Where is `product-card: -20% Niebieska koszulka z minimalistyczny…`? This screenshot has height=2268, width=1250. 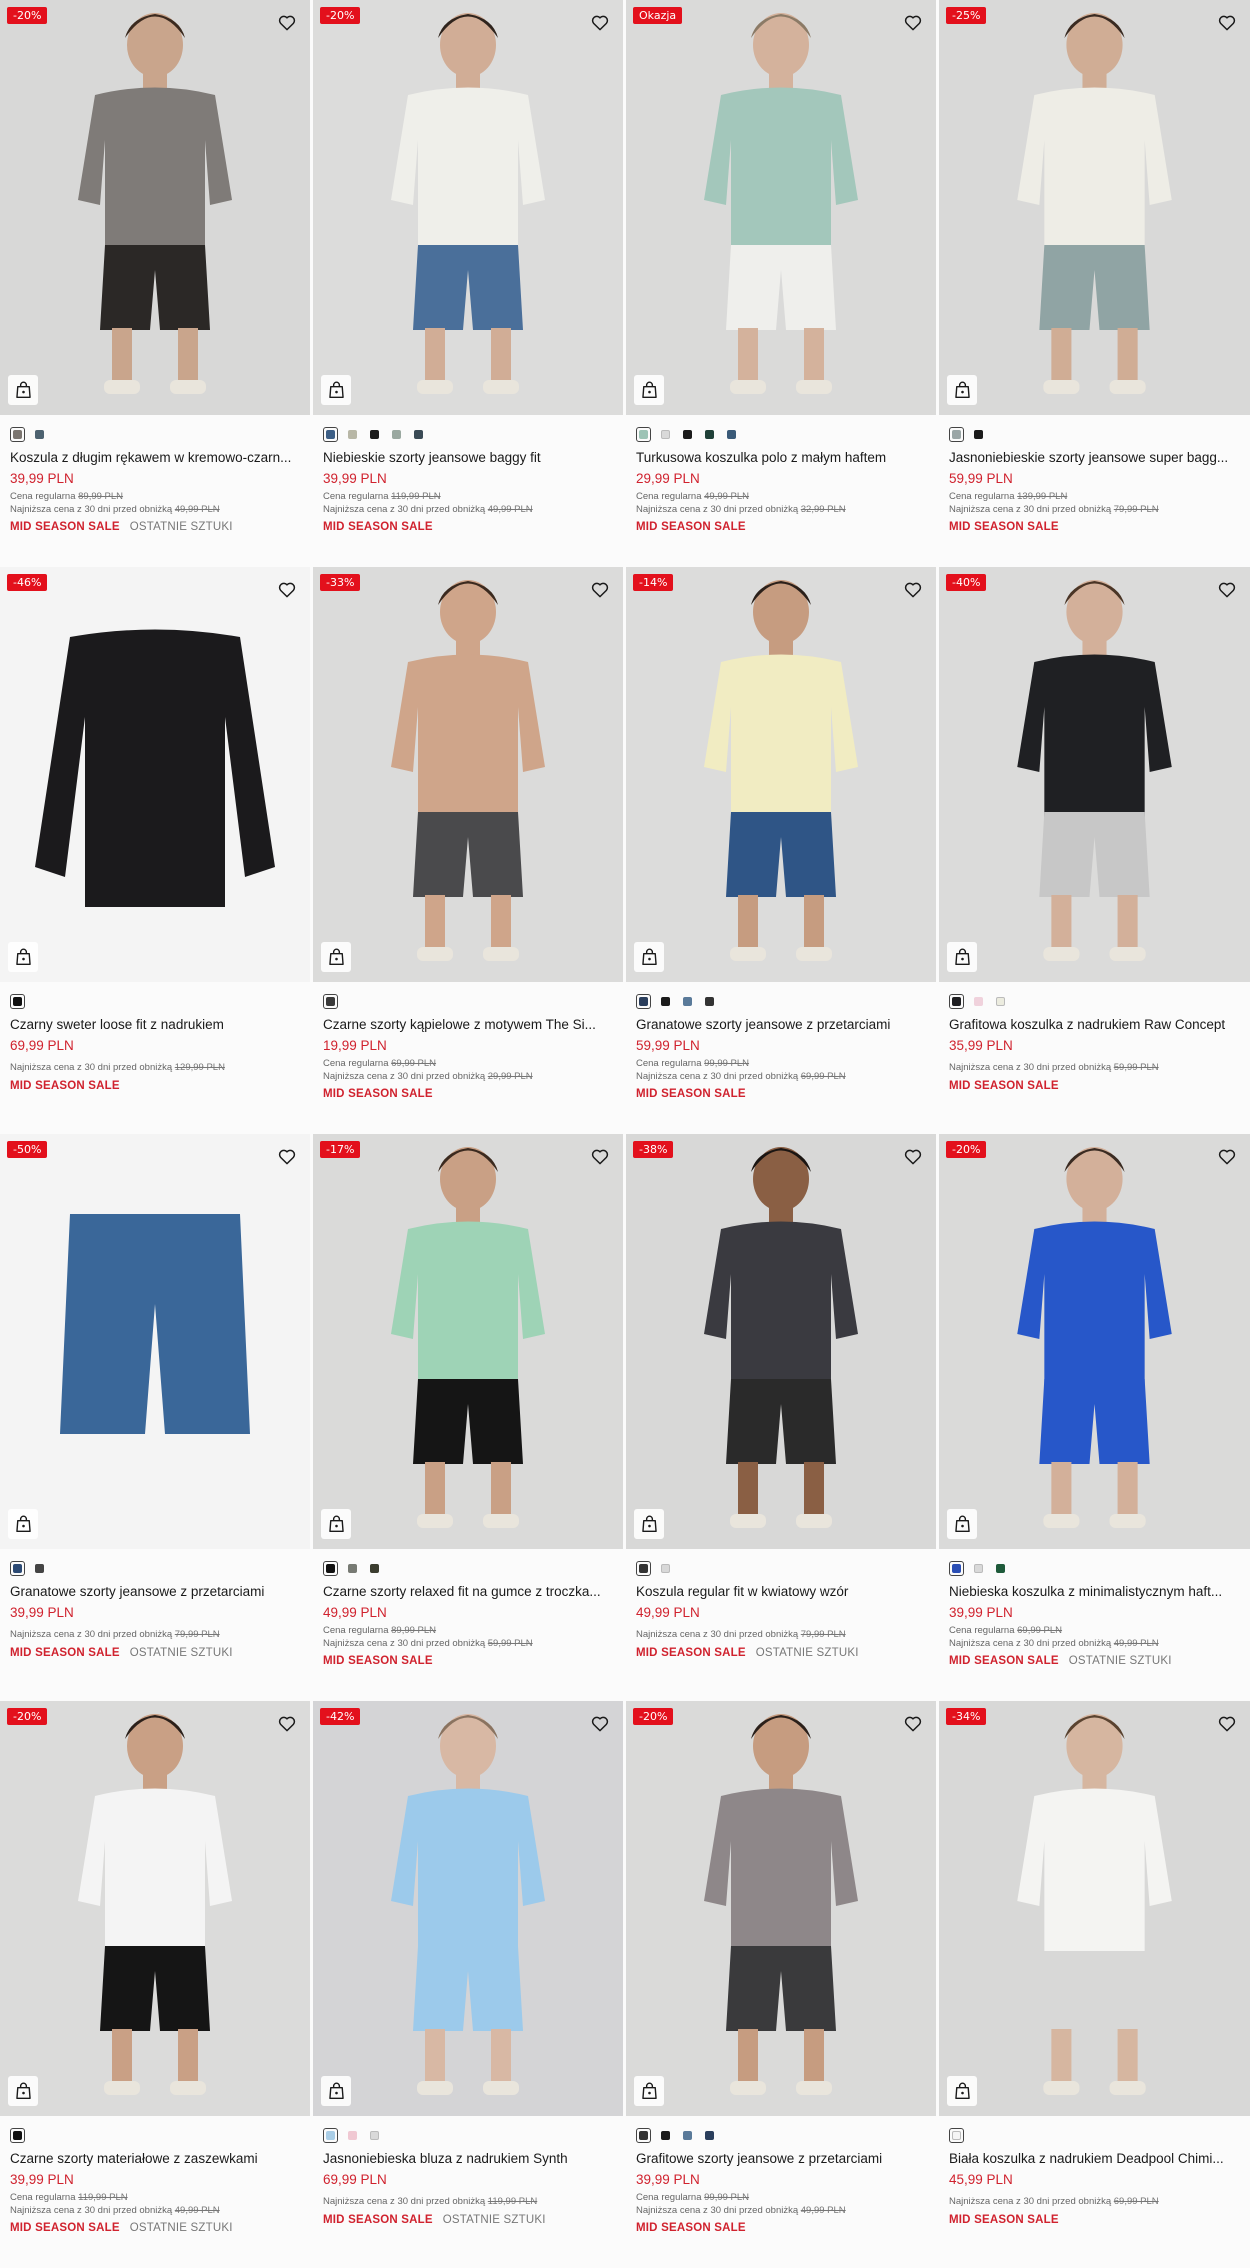 product-card: -20% Niebieska koszulka z minimalistyczny… is located at coordinates (1094, 1417).